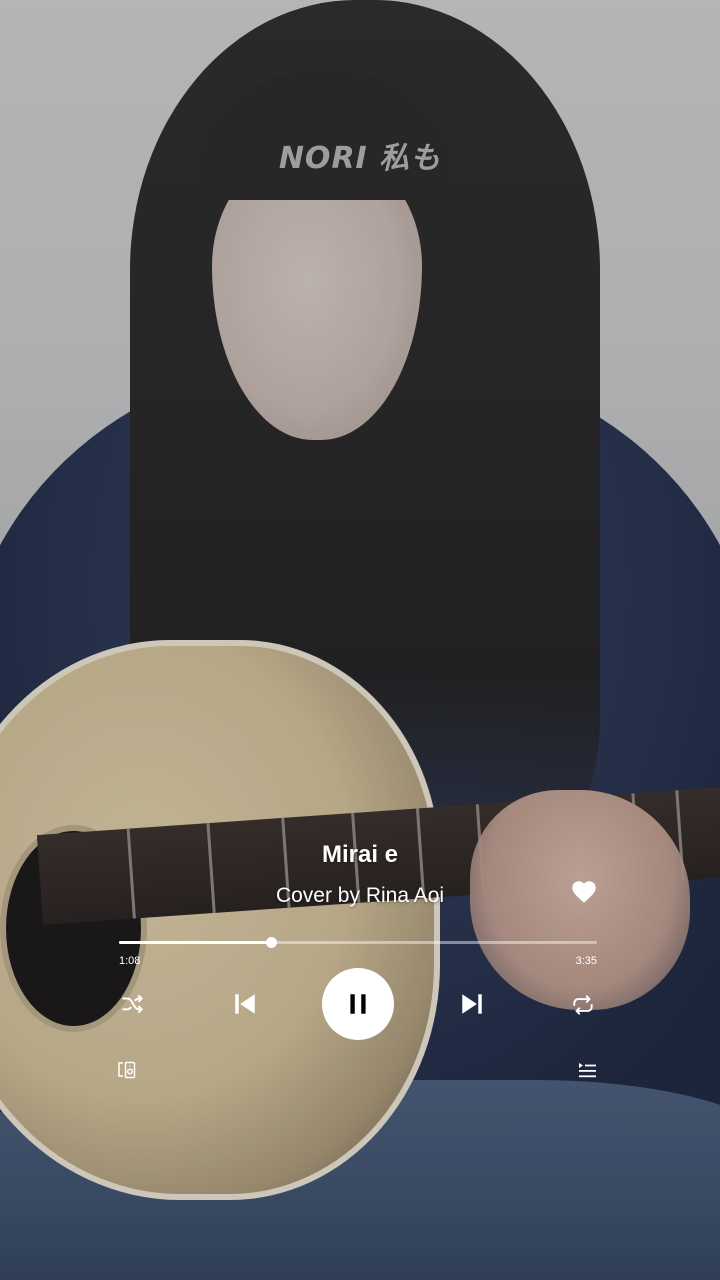  I want to click on repeat-icon, so click(583, 1005).